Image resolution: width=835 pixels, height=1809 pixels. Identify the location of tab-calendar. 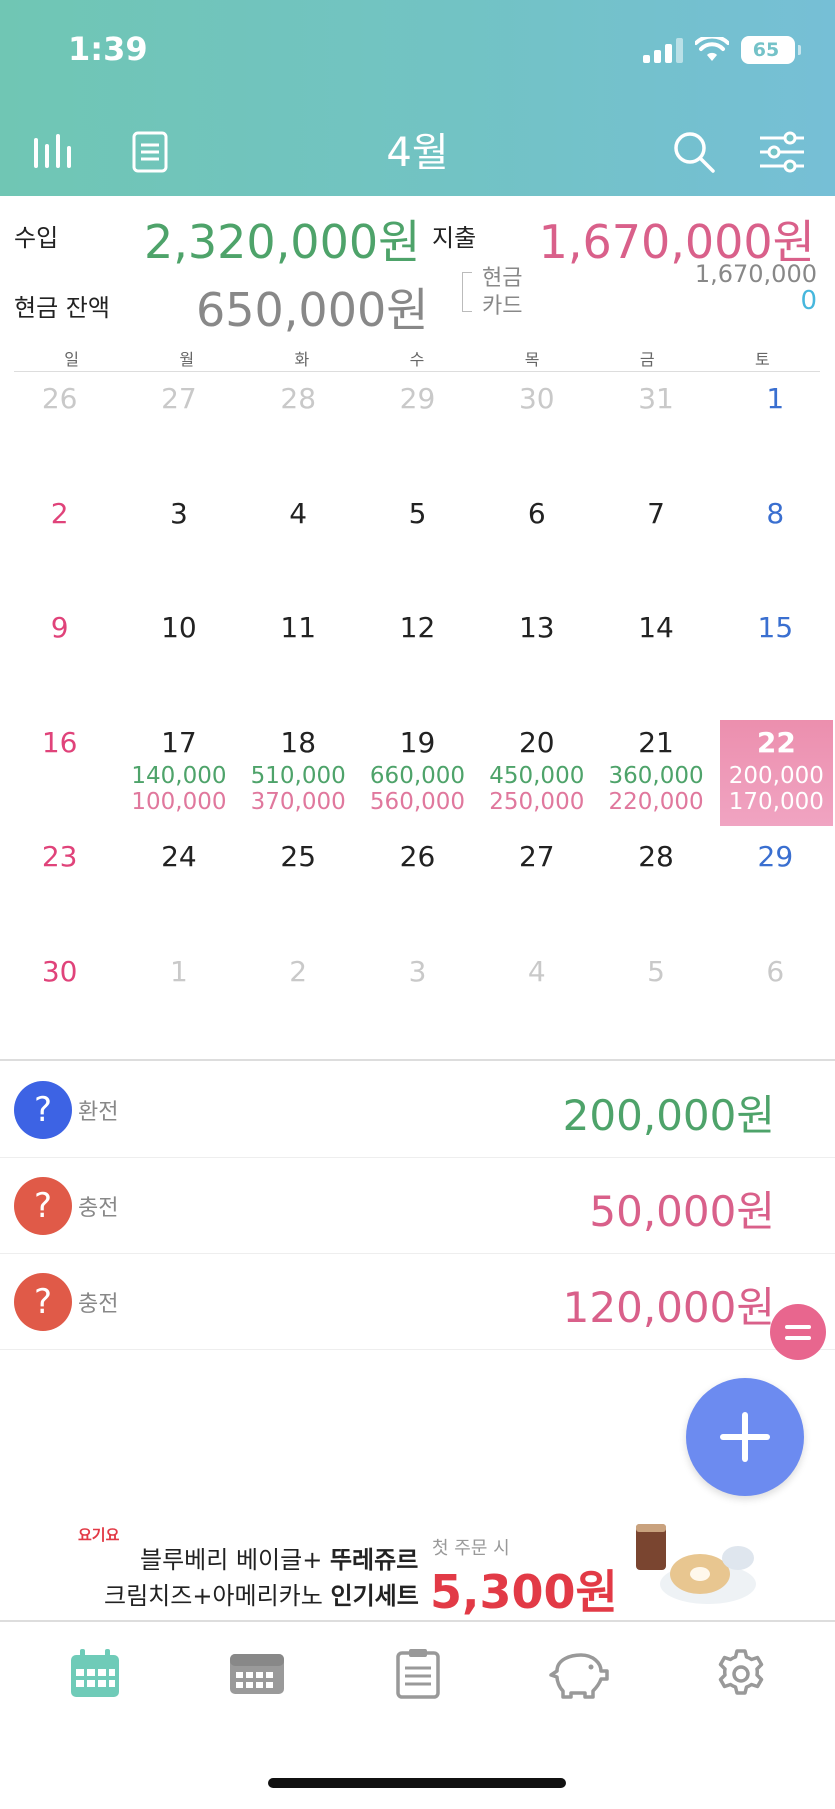
(95, 1674).